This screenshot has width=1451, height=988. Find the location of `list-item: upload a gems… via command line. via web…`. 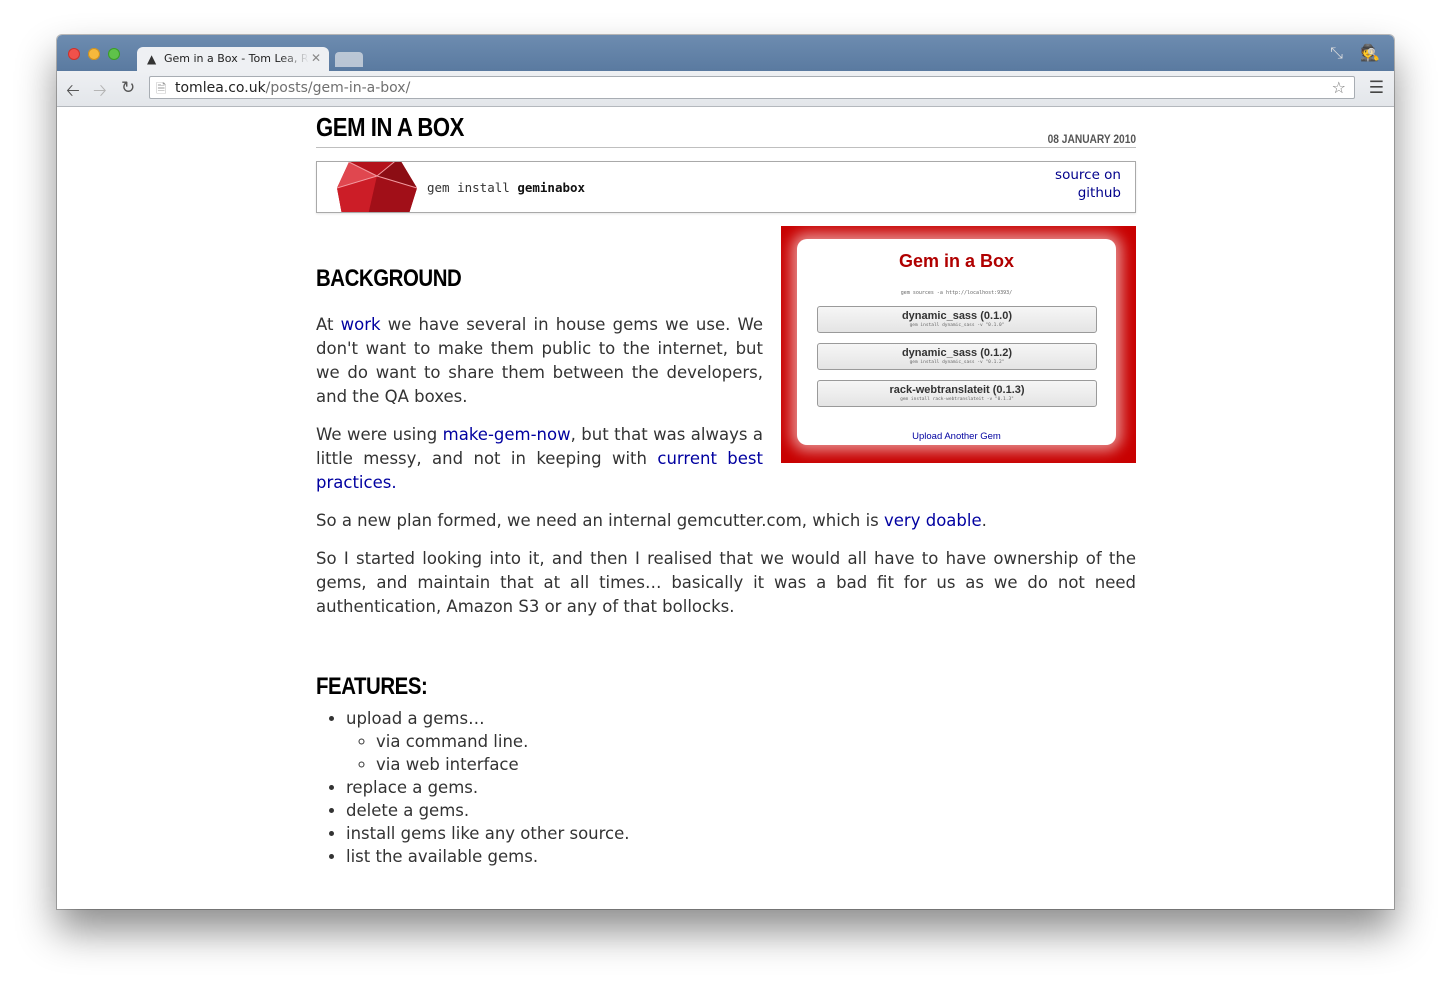

list-item: upload a gems… via command line. via web… is located at coordinates (488, 741).